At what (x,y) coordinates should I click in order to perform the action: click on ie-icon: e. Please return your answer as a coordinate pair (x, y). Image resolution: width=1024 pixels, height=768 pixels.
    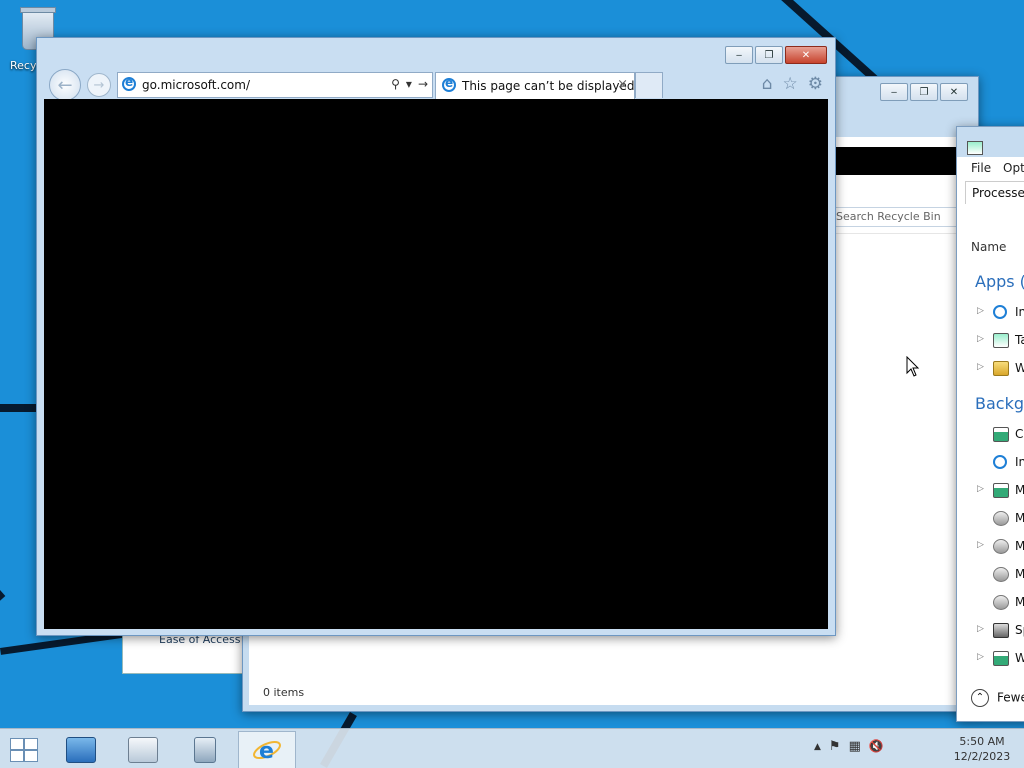
    Looking at the image, I should click on (267, 751).